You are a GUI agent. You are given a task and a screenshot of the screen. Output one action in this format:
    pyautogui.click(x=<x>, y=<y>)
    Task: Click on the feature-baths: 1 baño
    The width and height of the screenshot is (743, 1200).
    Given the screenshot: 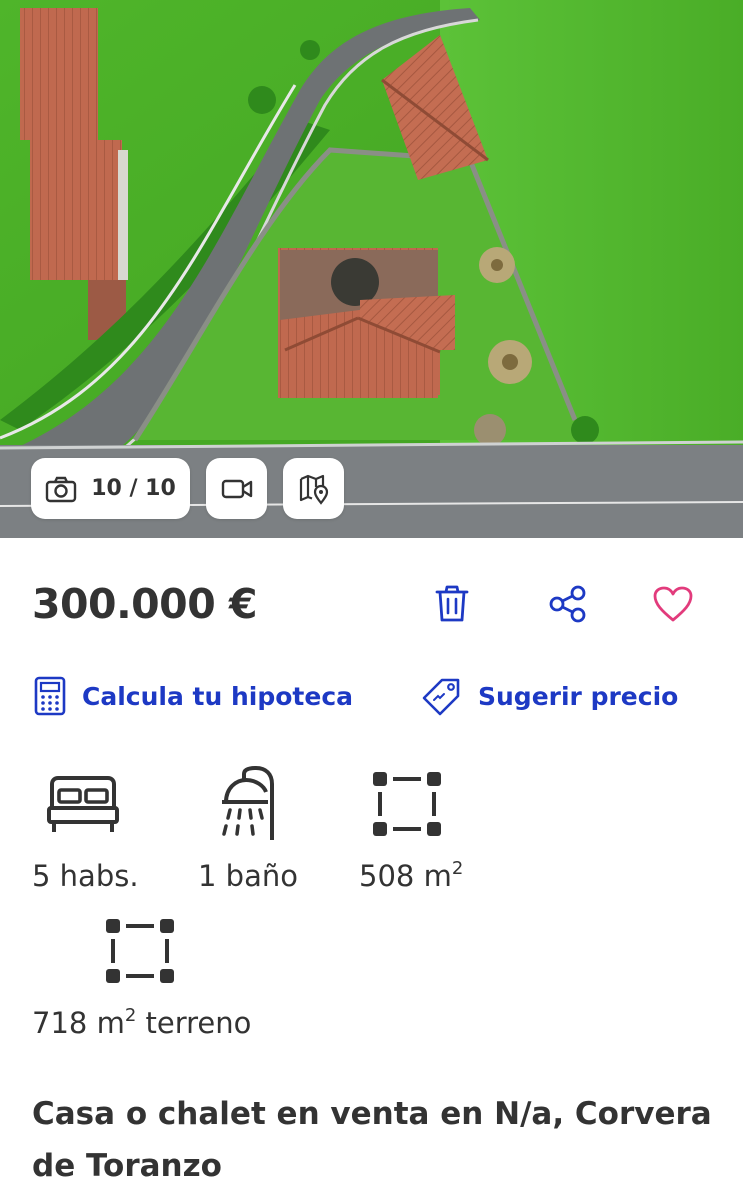 What is the action you would take?
    pyautogui.click(x=248, y=829)
    